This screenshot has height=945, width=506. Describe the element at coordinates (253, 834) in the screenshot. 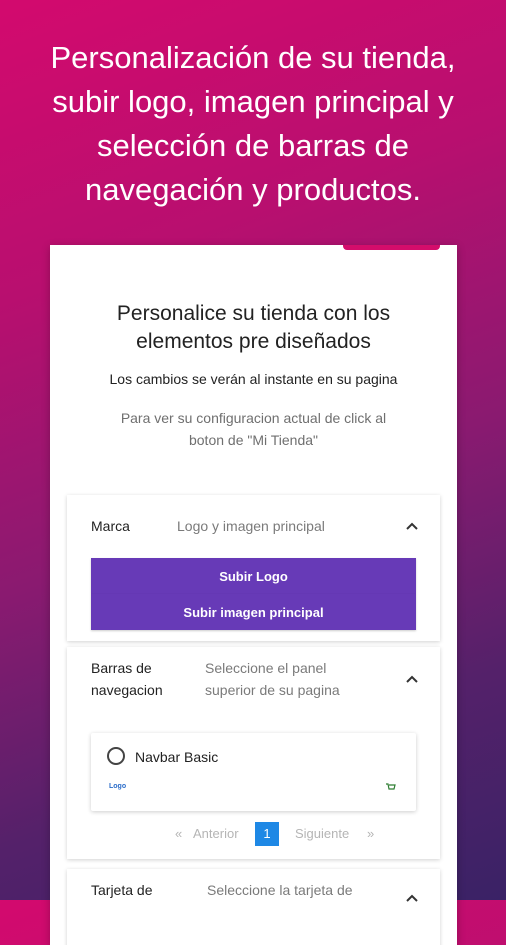

I see `pagination: « Anterior 1 Siguiente »` at that location.